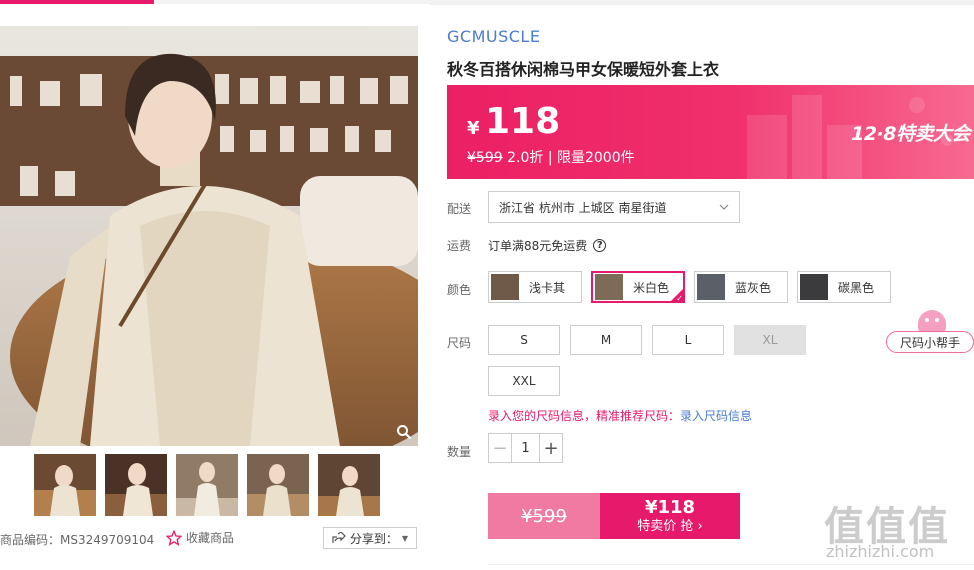 Image resolution: width=974 pixels, height=570 pixels. I want to click on color-options: 浅卡其 米白色 蓝灰色 碳黑色, so click(689, 287).